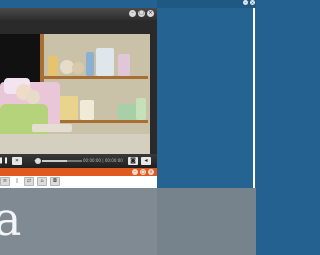 The width and height of the screenshot is (320, 255). I want to click on bottom-left-area, so click(78, 221).